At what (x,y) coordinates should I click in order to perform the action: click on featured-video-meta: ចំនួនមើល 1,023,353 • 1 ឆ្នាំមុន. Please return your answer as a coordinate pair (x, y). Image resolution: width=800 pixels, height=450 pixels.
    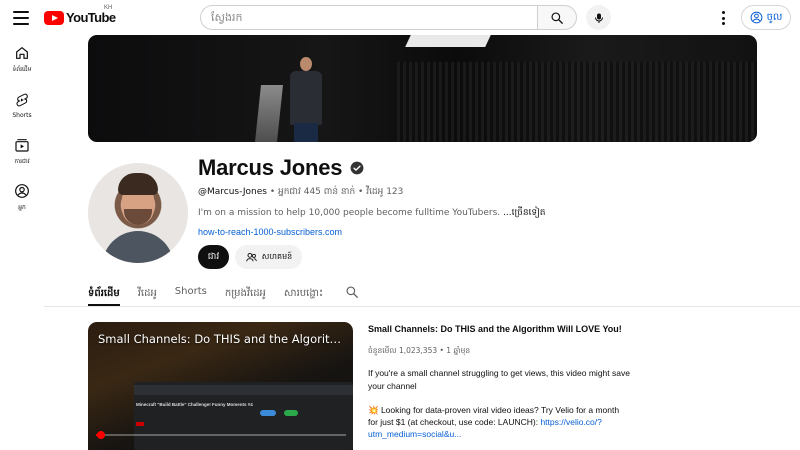
    Looking at the image, I should click on (419, 350).